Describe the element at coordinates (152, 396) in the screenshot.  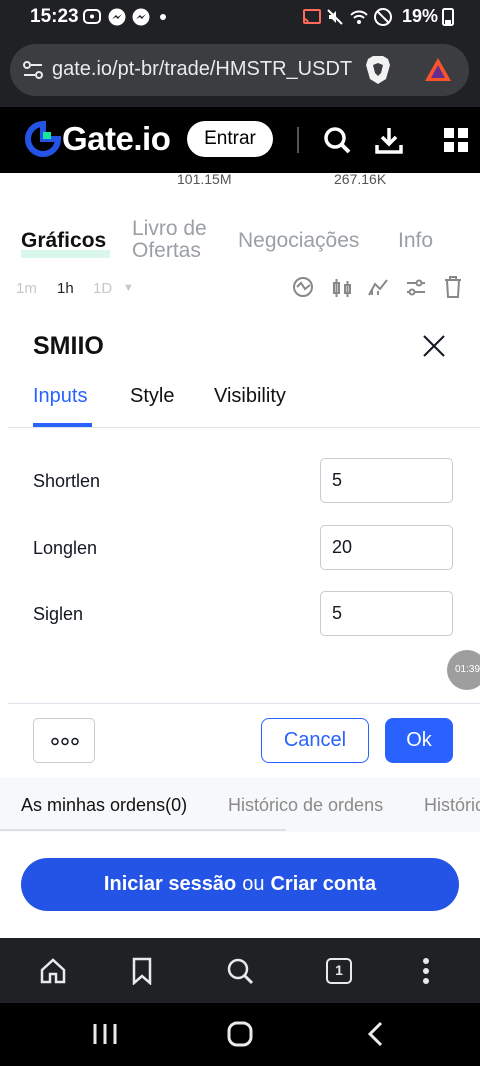
I see `tab-style: Style` at that location.